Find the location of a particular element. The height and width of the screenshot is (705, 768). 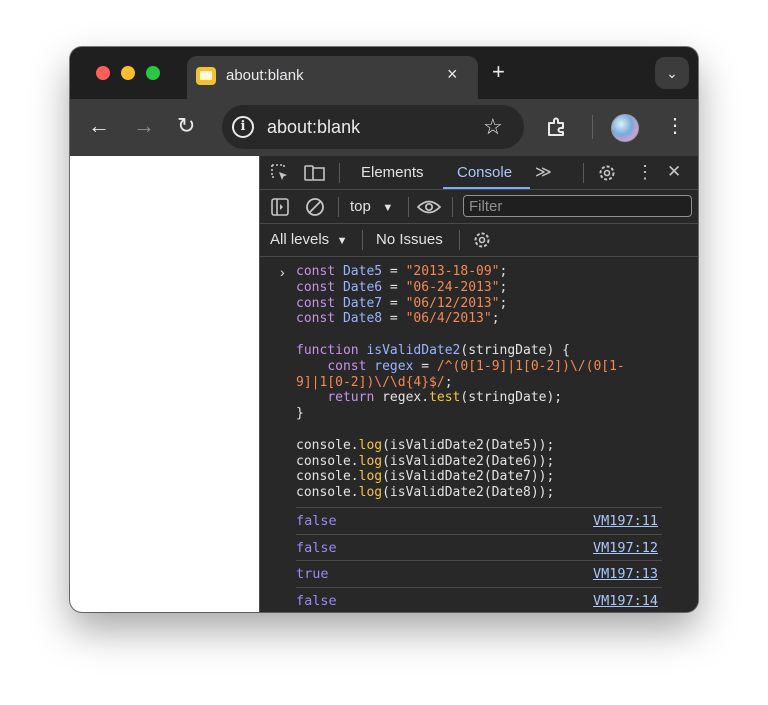

tab-search-button: ⌄ is located at coordinates (672, 73).